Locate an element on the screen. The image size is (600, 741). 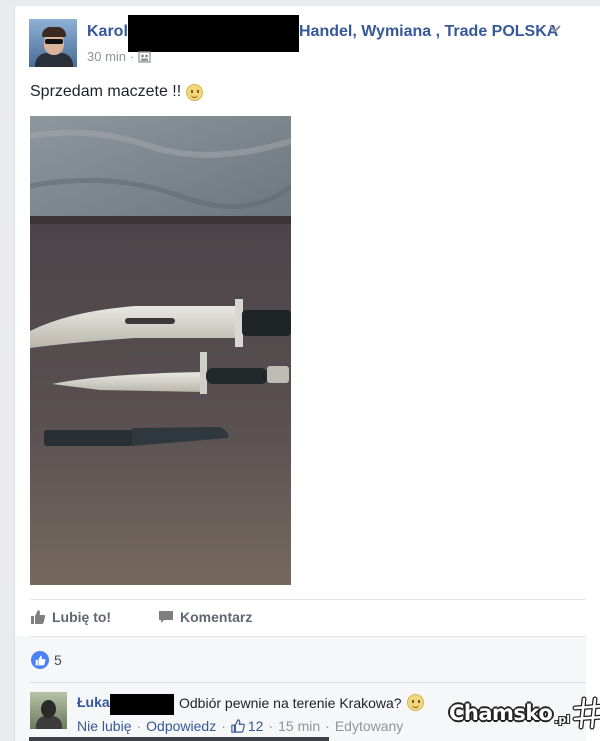
watermark-suffix: .pl is located at coordinates (562, 719).